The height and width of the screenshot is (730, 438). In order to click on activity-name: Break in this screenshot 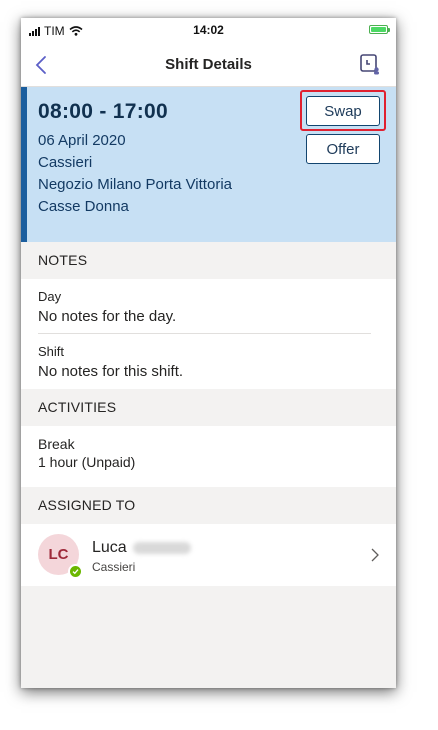, I will do `click(56, 444)`.